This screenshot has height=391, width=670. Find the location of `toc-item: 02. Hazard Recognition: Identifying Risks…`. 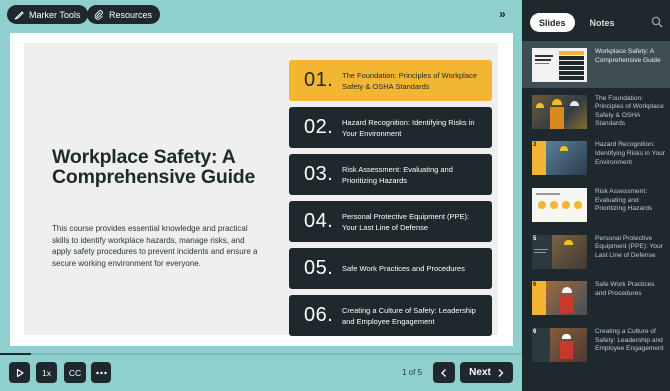

toc-item: 02. Hazard Recognition: Identifying Risks… is located at coordinates (390, 127).